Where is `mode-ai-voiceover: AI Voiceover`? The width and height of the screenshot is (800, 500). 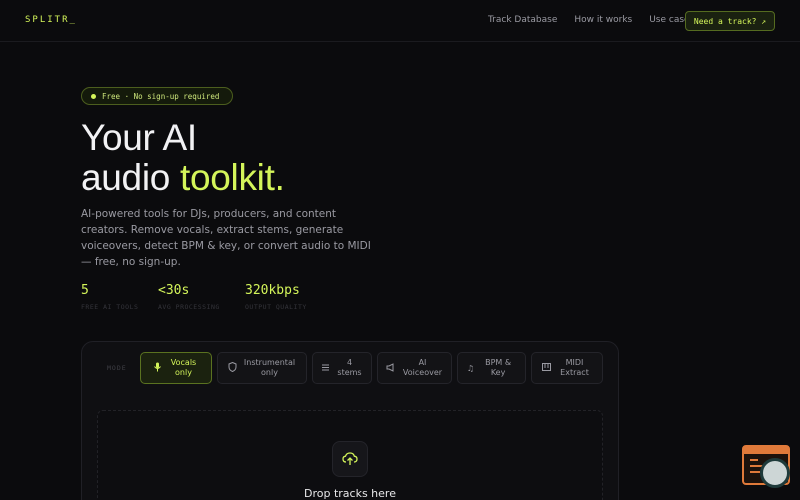 mode-ai-voiceover: AI Voiceover is located at coordinates (414, 368).